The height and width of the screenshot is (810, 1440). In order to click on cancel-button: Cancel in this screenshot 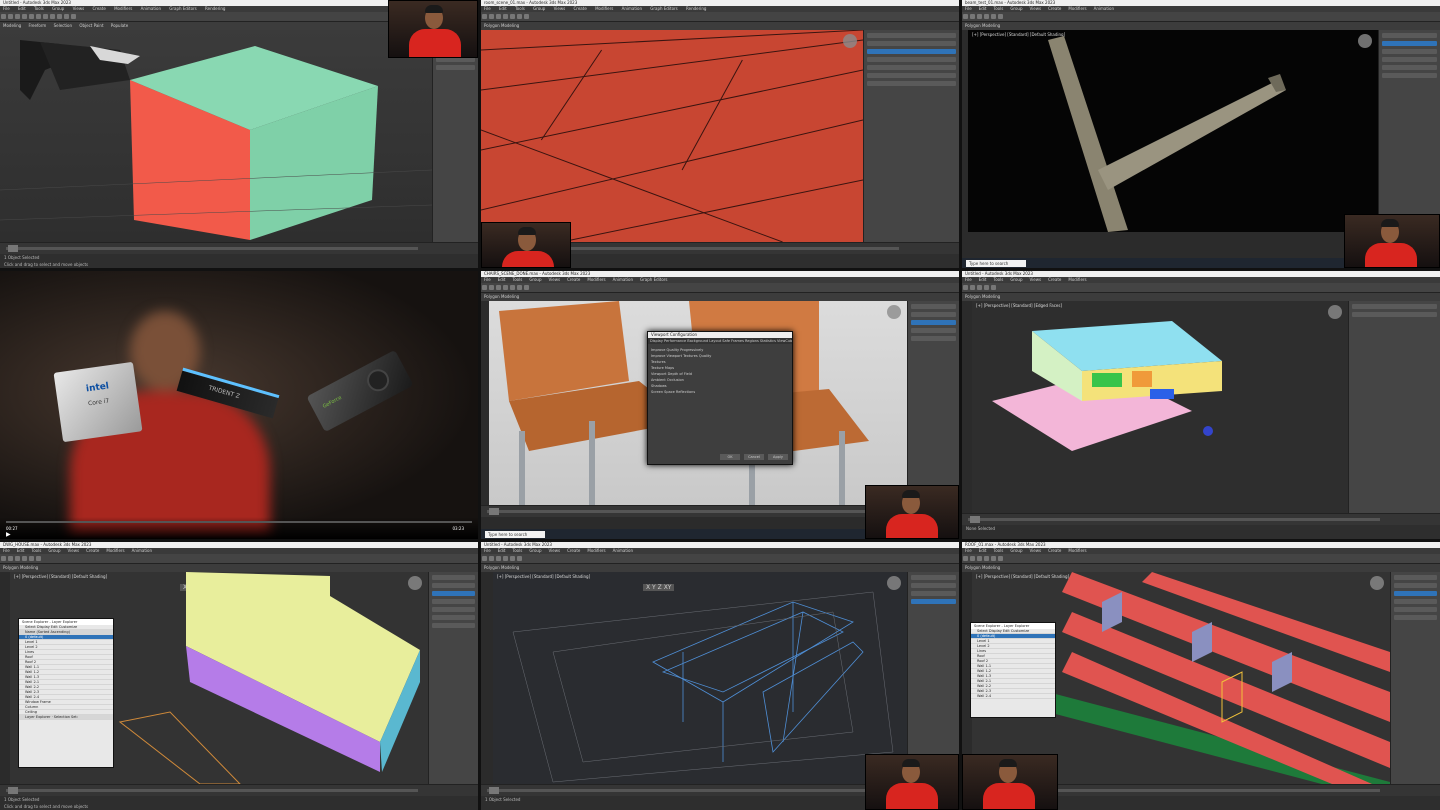, I will do `click(754, 457)`.